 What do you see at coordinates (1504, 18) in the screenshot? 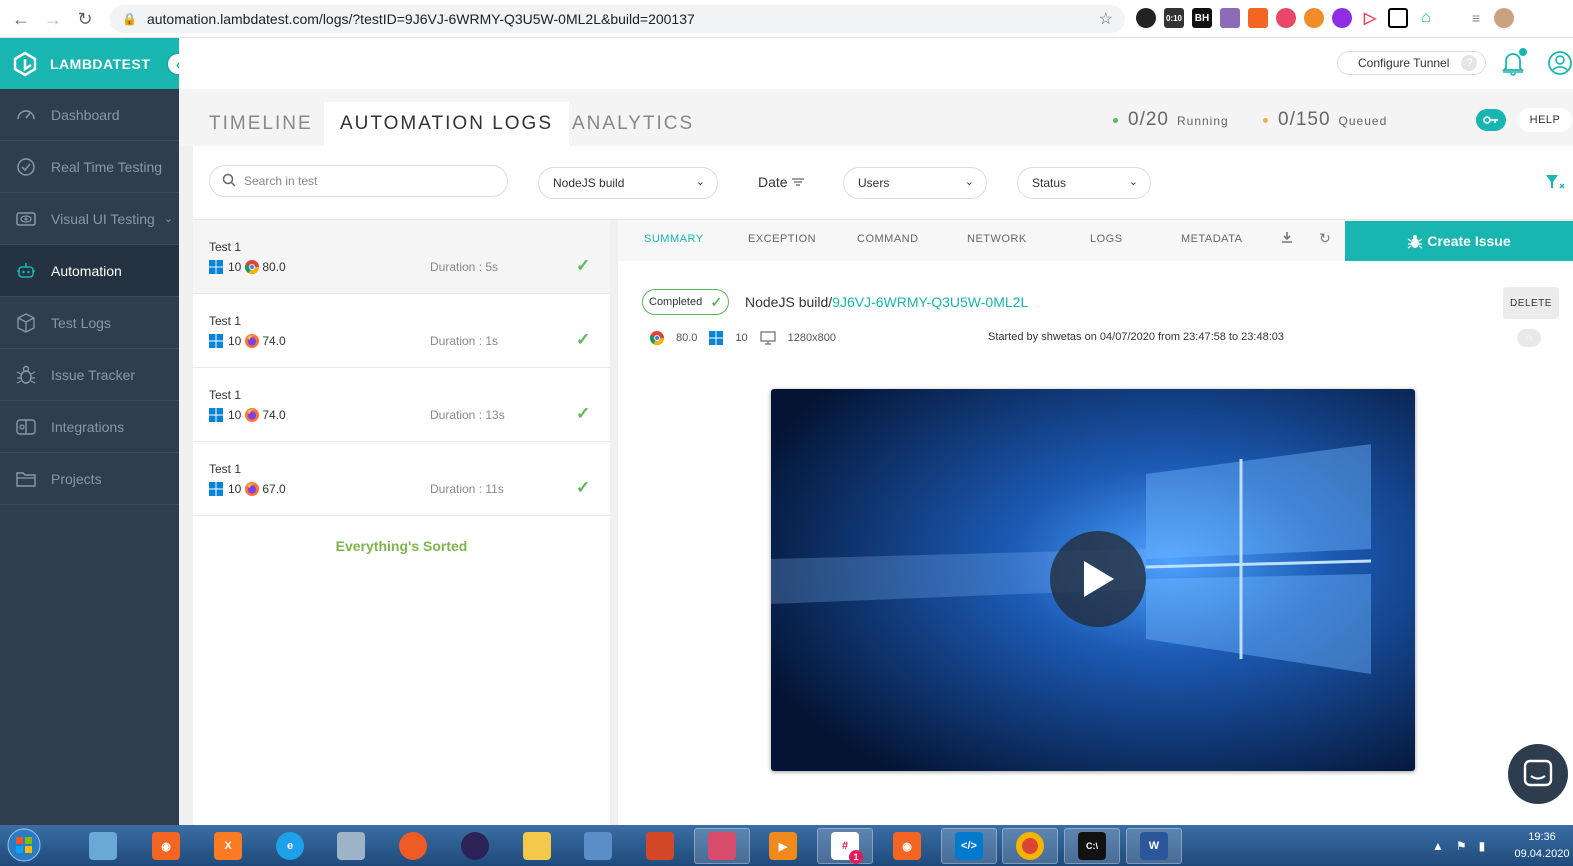
I see `profile-avatar` at bounding box center [1504, 18].